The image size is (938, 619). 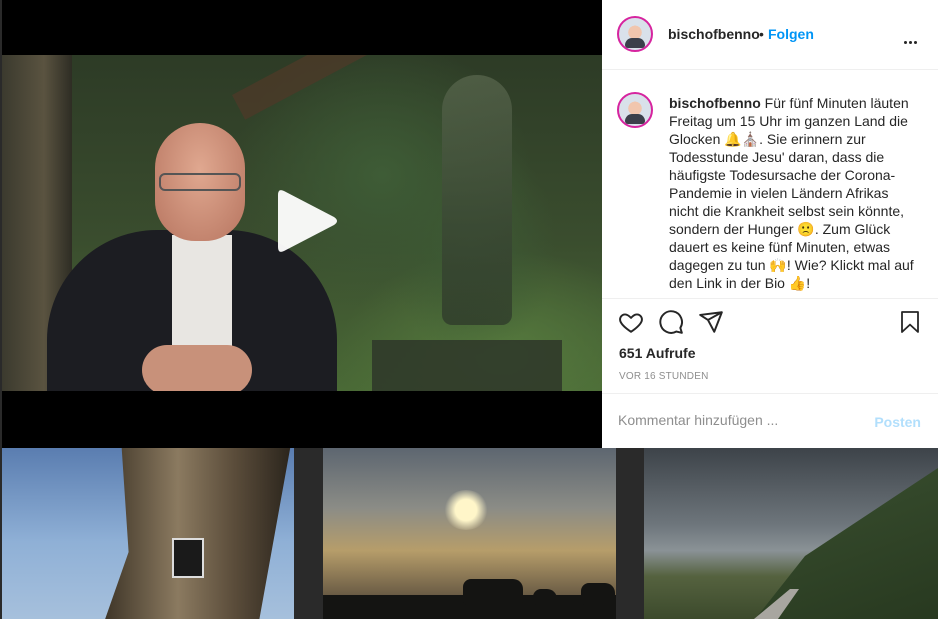 I want to click on view-count: 651 Aufrufe, so click(x=657, y=353).